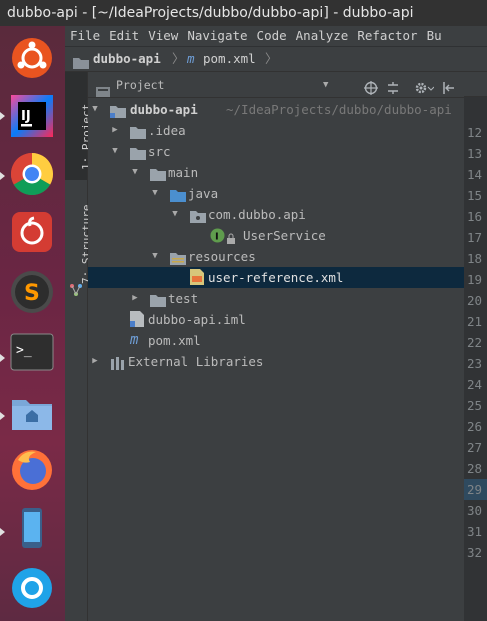 The height and width of the screenshot is (621, 487). I want to click on tree-item-package: ▼ com.dubbo.api, so click(276, 214).